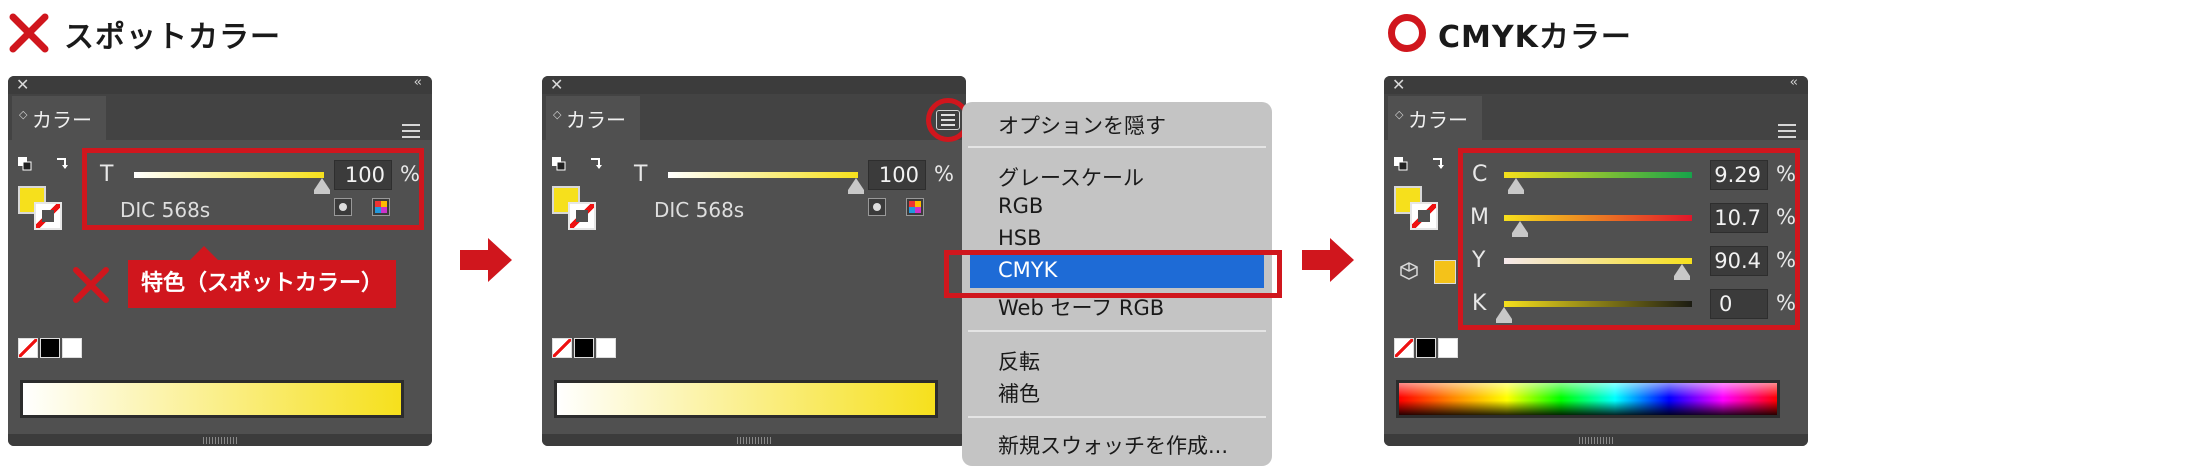 The width and height of the screenshot is (2207, 470). I want to click on circle-mark-icon, so click(1407, 33).